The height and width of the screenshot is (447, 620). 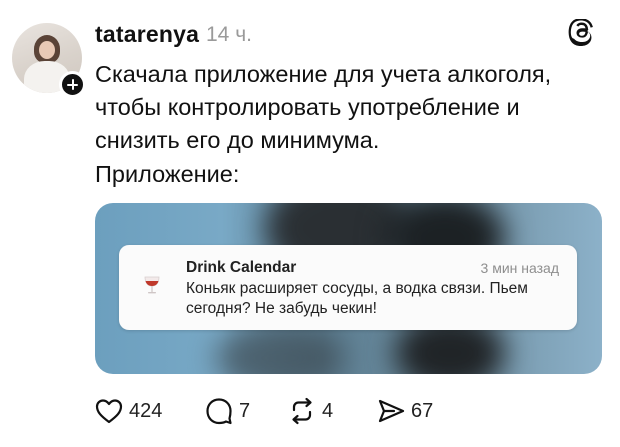 I want to click on send-icon, so click(x=391, y=411).